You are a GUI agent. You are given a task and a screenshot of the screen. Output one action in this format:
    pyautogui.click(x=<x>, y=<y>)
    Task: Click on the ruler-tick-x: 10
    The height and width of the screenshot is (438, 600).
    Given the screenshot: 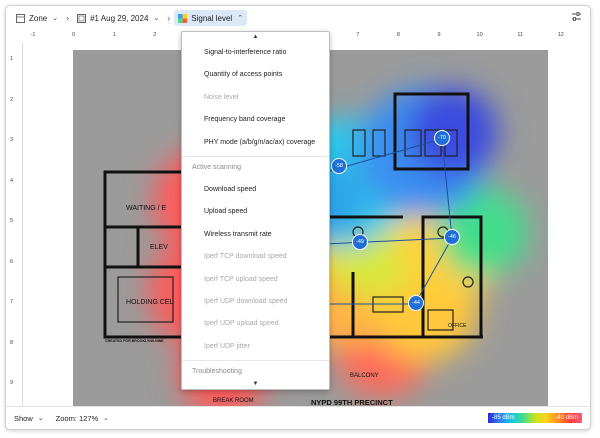 What is the action you would take?
    pyautogui.click(x=479, y=35)
    